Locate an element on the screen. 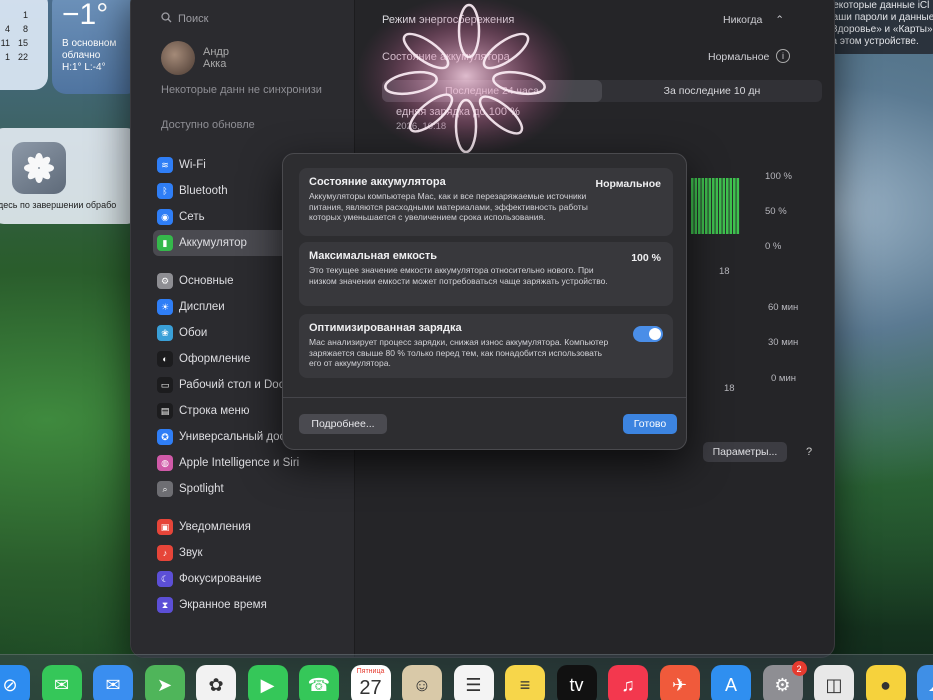 The image size is (933, 700). messages-icon: ✉ is located at coordinates (61, 682).